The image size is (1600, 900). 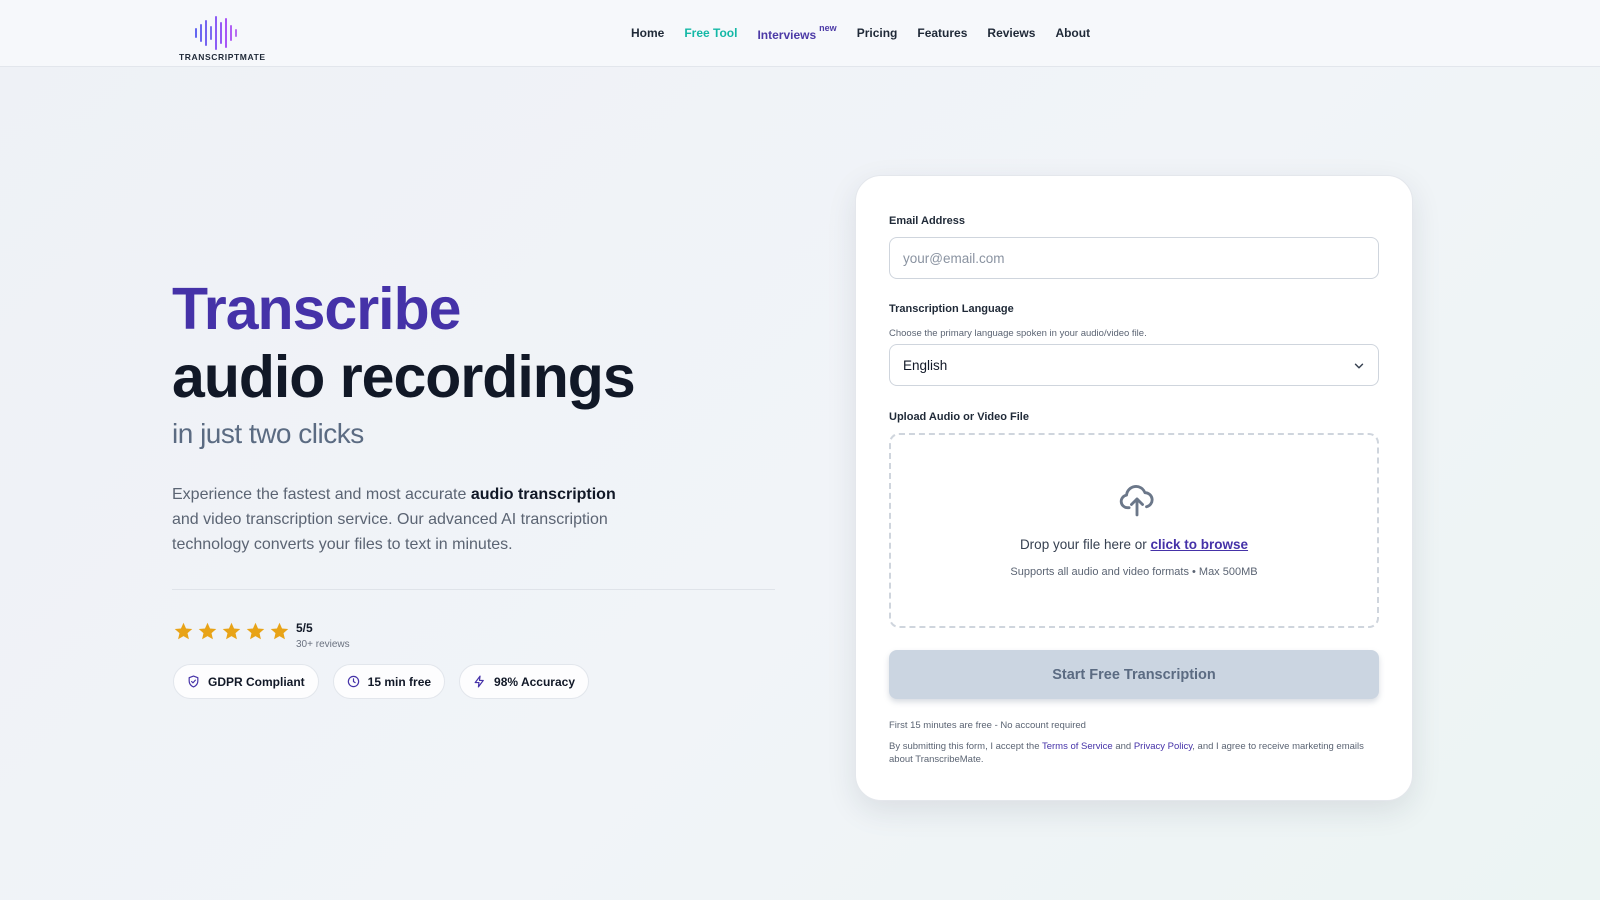 What do you see at coordinates (543, 494) in the screenshot?
I see `hero-desc-bold: audio transcription` at bounding box center [543, 494].